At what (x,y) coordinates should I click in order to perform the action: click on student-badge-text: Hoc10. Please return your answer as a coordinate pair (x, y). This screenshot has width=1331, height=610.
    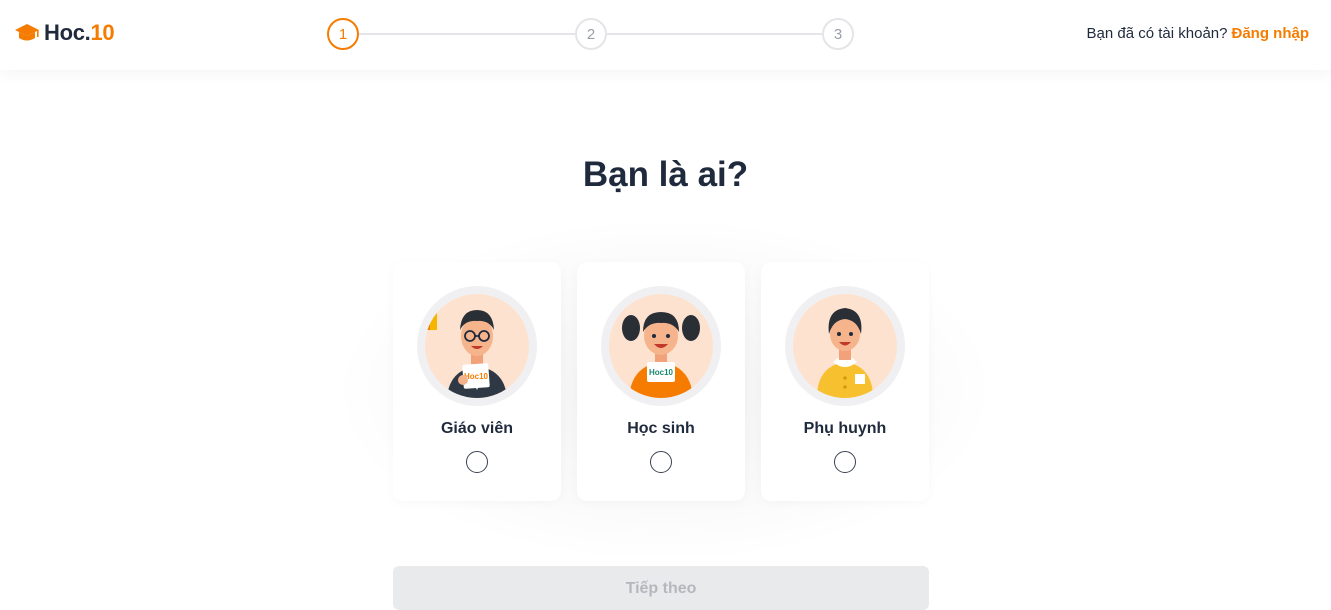
    Looking at the image, I should click on (661, 372).